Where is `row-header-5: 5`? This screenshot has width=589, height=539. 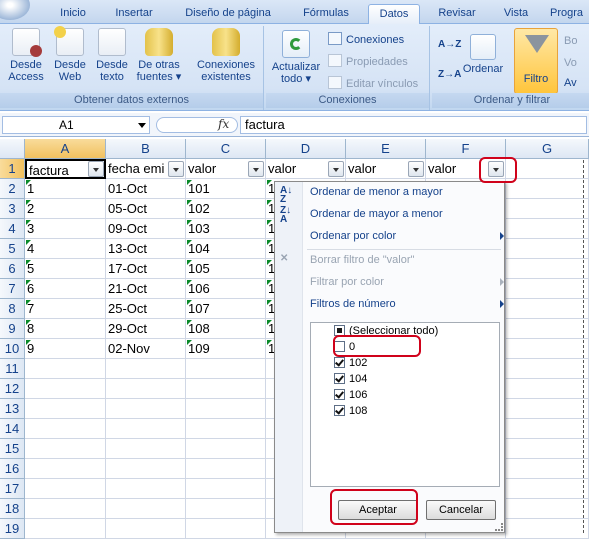 row-header-5: 5 is located at coordinates (12, 249).